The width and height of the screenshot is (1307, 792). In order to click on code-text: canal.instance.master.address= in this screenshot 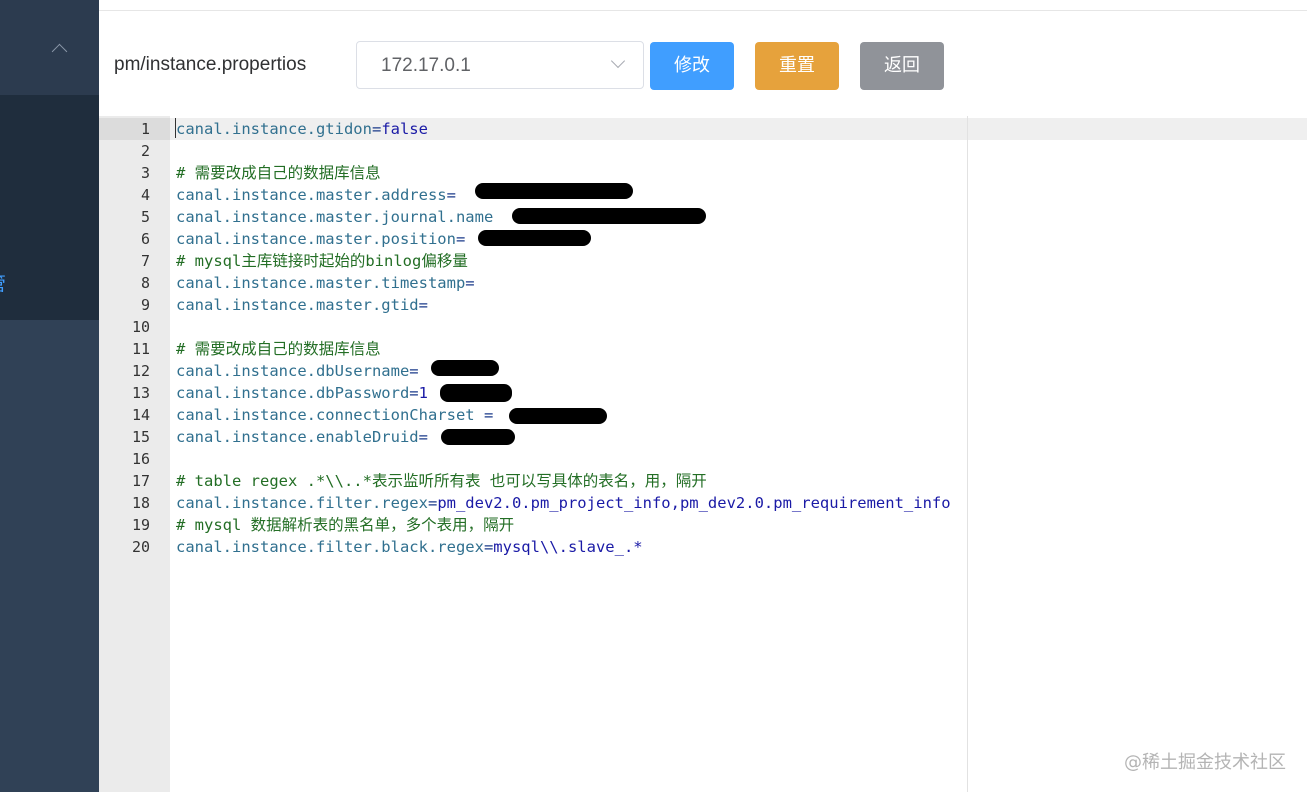, I will do `click(316, 195)`.